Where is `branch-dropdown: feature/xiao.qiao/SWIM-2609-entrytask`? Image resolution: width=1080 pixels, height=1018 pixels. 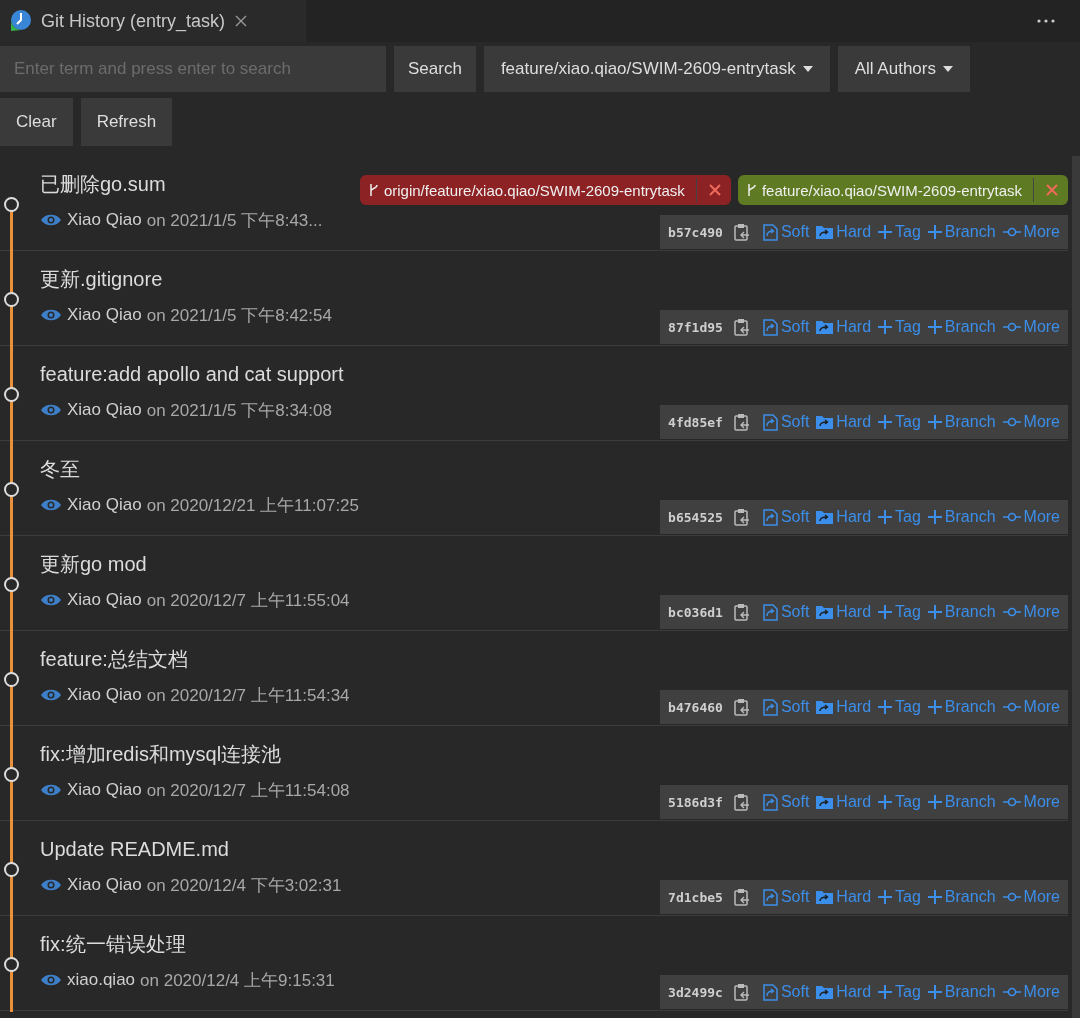 branch-dropdown: feature/xiao.qiao/SWIM-2609-entrytask is located at coordinates (656, 69).